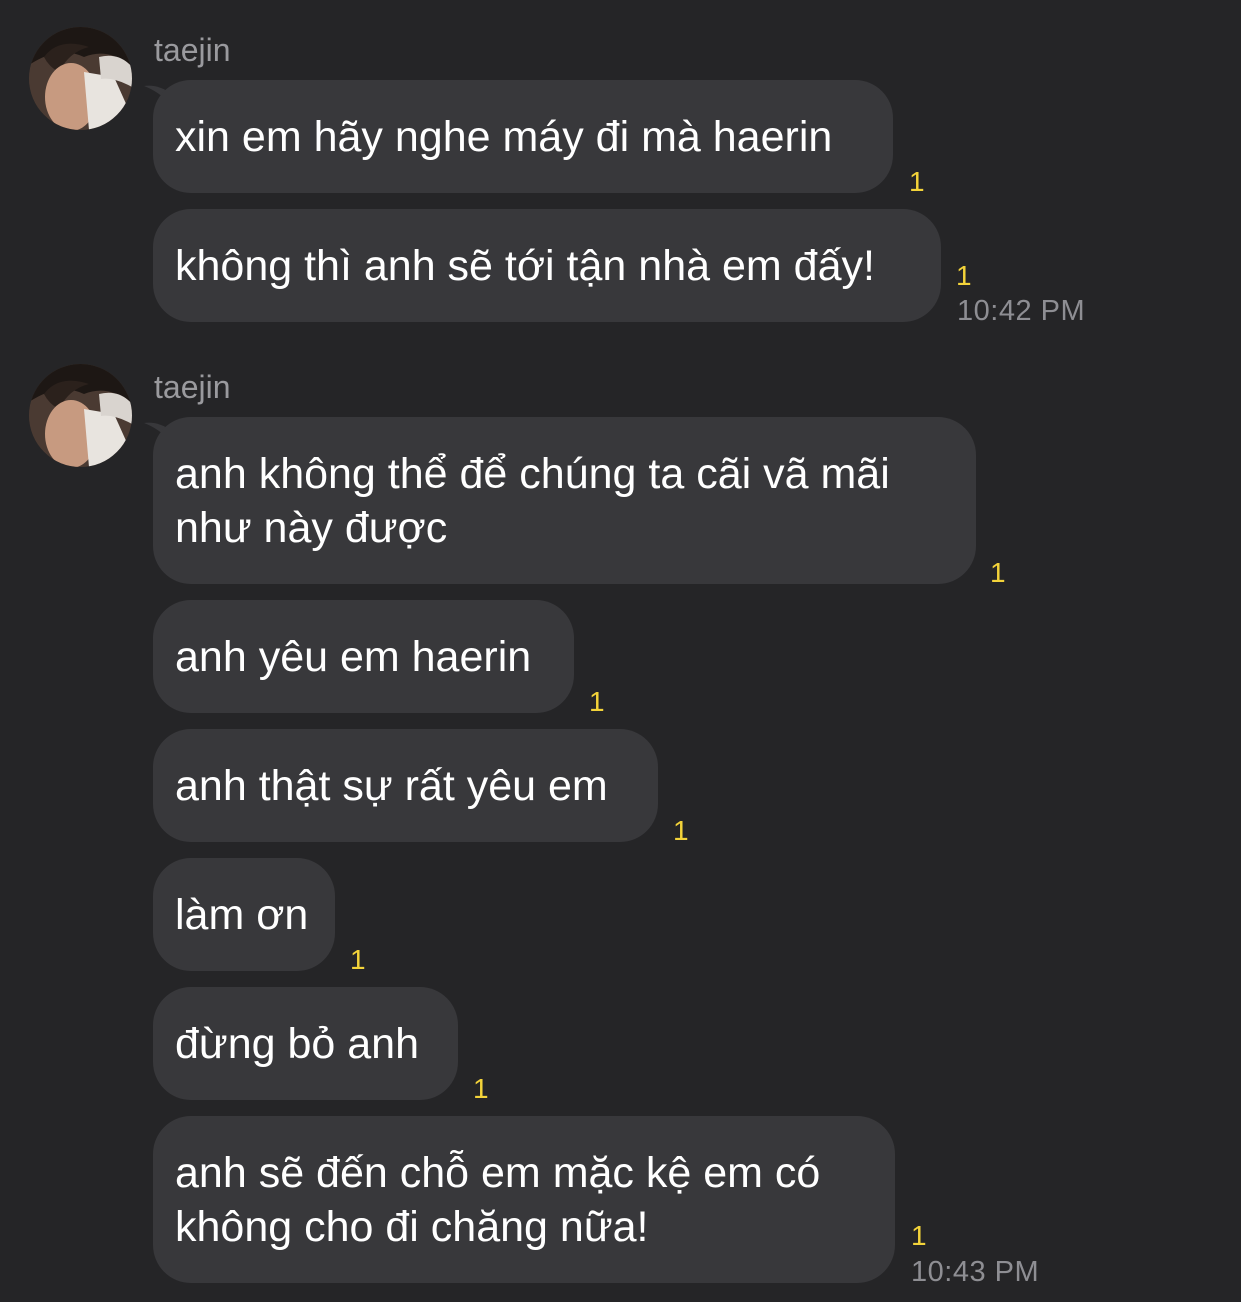 Image resolution: width=1241 pixels, height=1302 pixels. Describe the element at coordinates (297, 1043) in the screenshot. I see `message-text: đừng bỏ anh` at that location.